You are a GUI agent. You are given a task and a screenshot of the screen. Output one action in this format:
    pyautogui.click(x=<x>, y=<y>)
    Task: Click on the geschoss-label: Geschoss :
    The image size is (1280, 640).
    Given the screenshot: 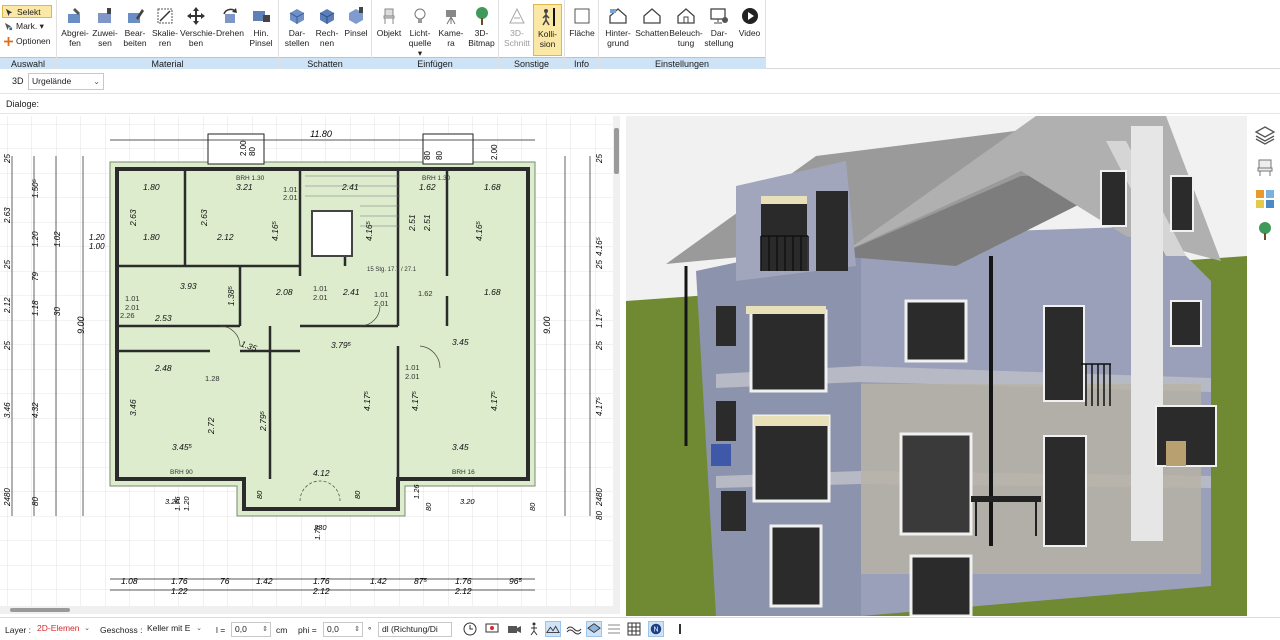 What is the action you would take?
    pyautogui.click(x=121, y=630)
    